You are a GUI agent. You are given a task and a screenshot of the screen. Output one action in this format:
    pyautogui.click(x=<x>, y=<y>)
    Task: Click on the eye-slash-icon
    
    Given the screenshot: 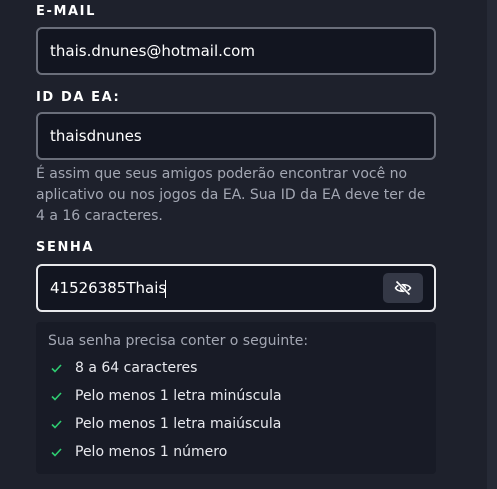 What is the action you would take?
    pyautogui.click(x=403, y=288)
    